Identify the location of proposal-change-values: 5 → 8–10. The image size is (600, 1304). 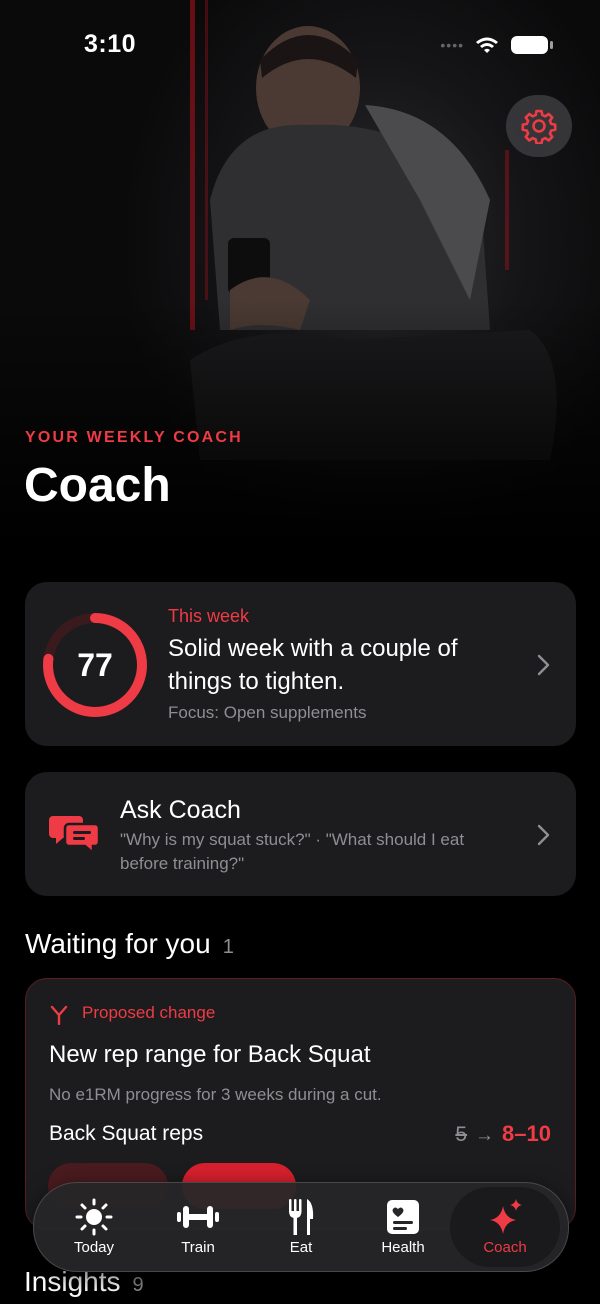
(503, 1134).